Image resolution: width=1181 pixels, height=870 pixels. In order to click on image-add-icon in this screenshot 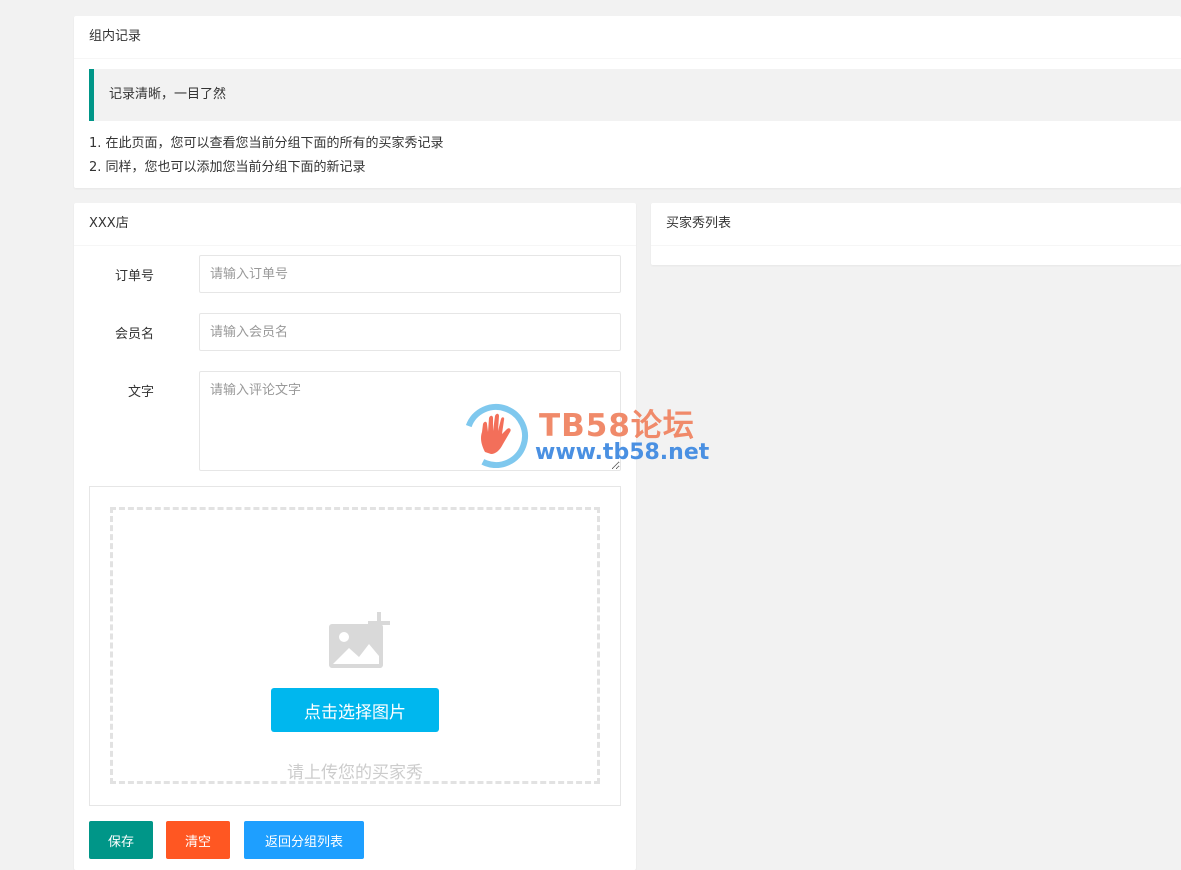, I will do `click(359, 640)`.